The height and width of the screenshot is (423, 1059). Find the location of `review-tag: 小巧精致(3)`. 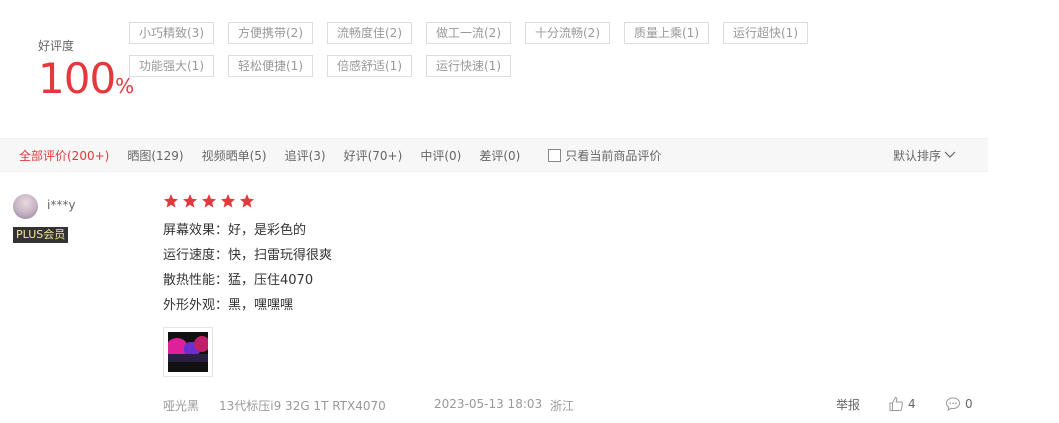

review-tag: 小巧精致(3) is located at coordinates (171, 33).